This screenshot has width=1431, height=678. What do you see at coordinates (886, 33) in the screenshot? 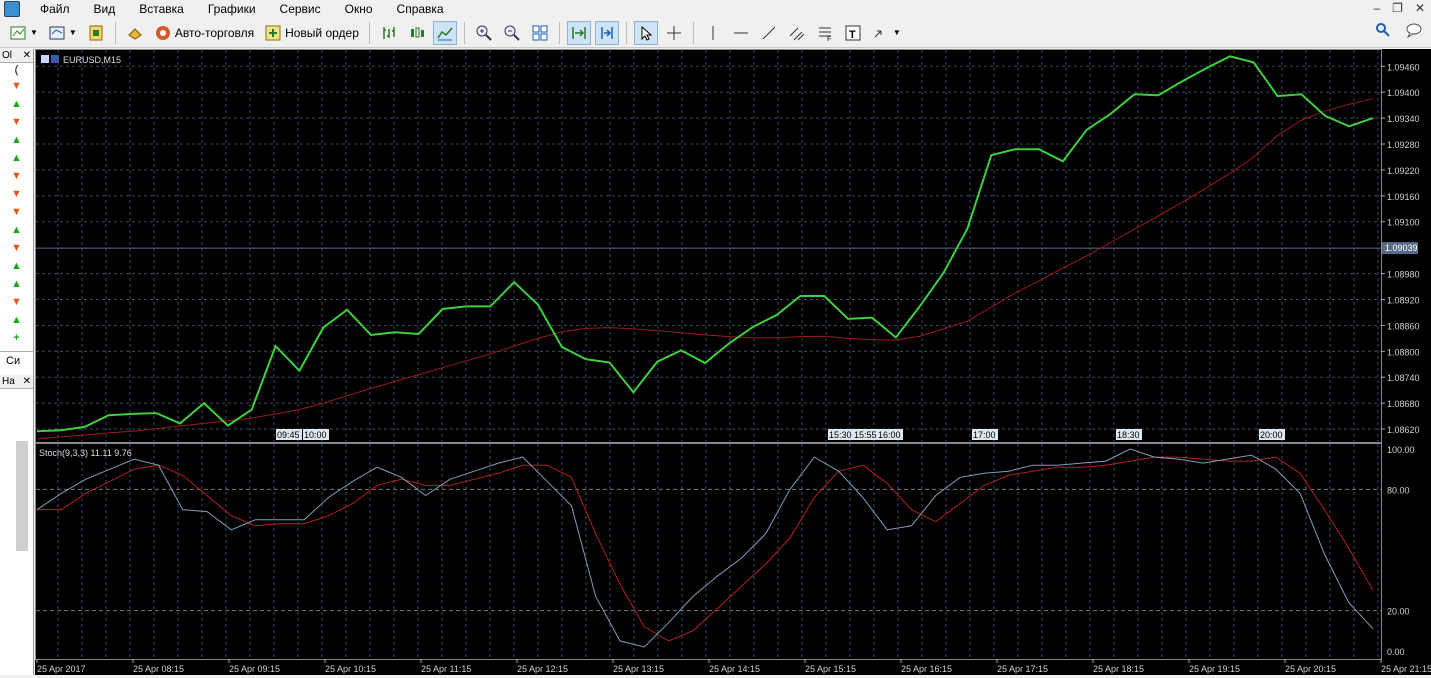
I see `arrows-button: ▼` at bounding box center [886, 33].